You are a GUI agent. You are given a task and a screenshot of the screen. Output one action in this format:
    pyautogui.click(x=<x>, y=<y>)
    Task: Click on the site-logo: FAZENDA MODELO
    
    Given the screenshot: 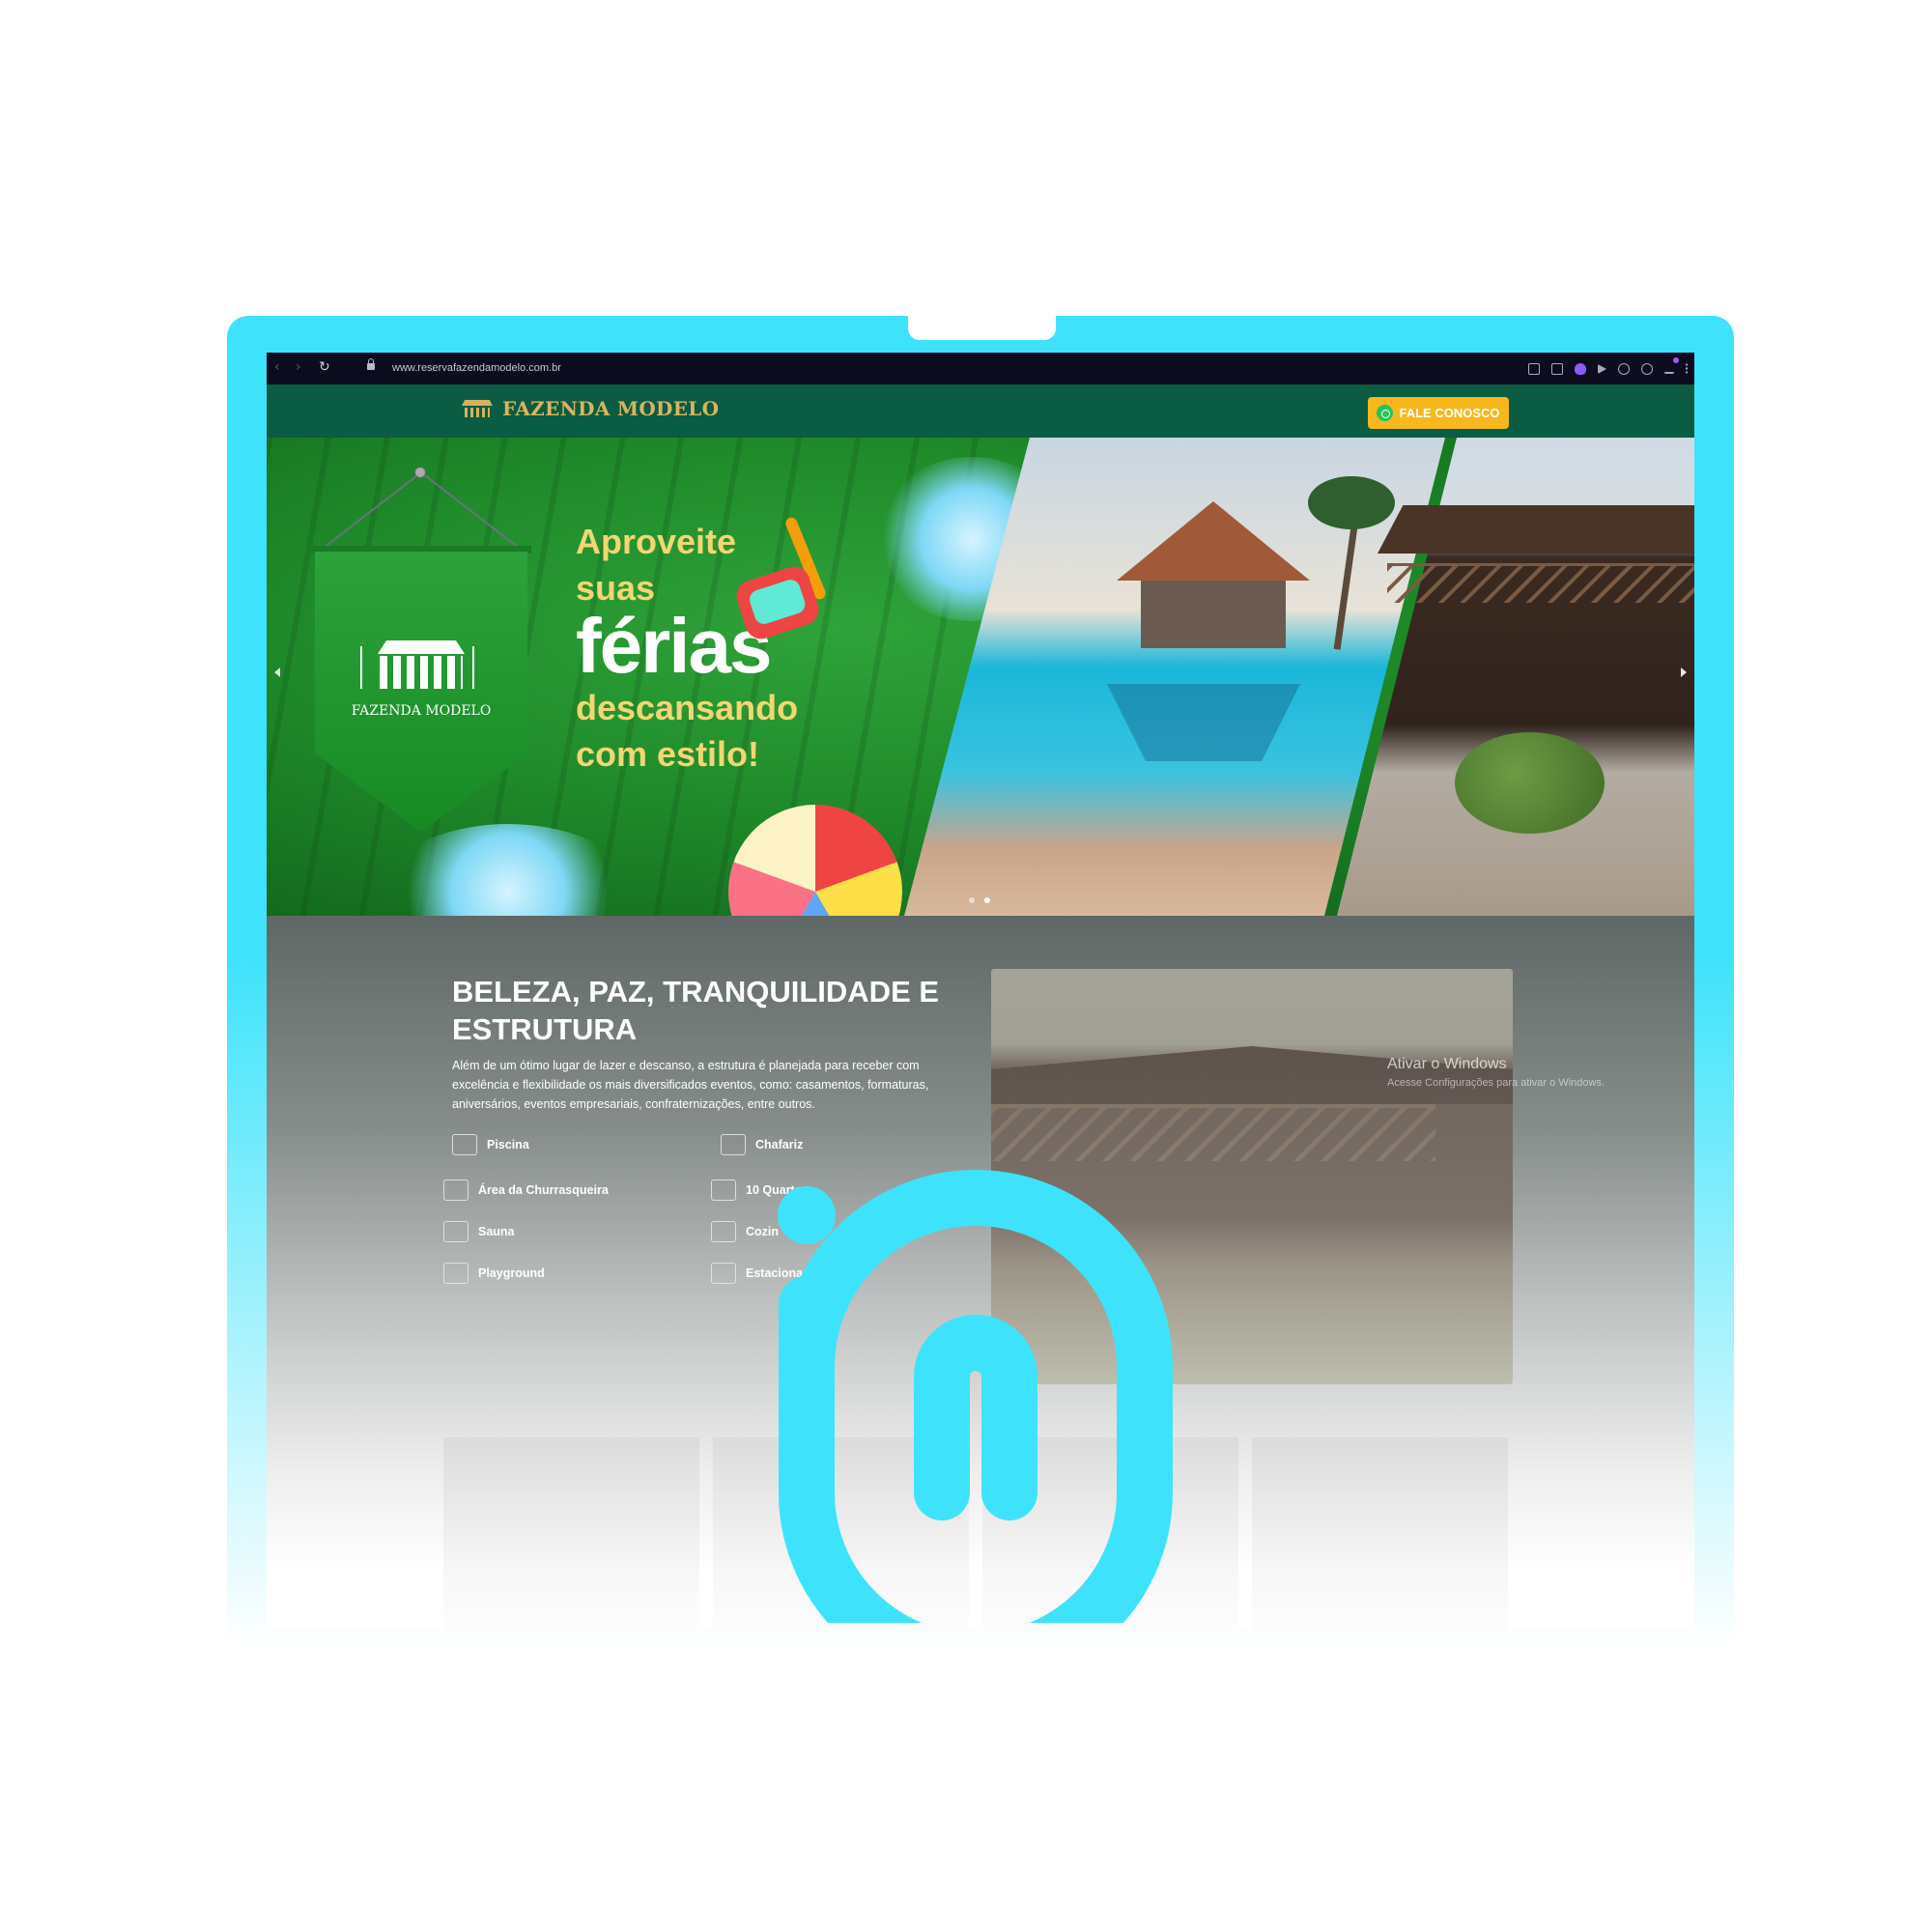 What is the action you would take?
    pyautogui.click(x=589, y=408)
    